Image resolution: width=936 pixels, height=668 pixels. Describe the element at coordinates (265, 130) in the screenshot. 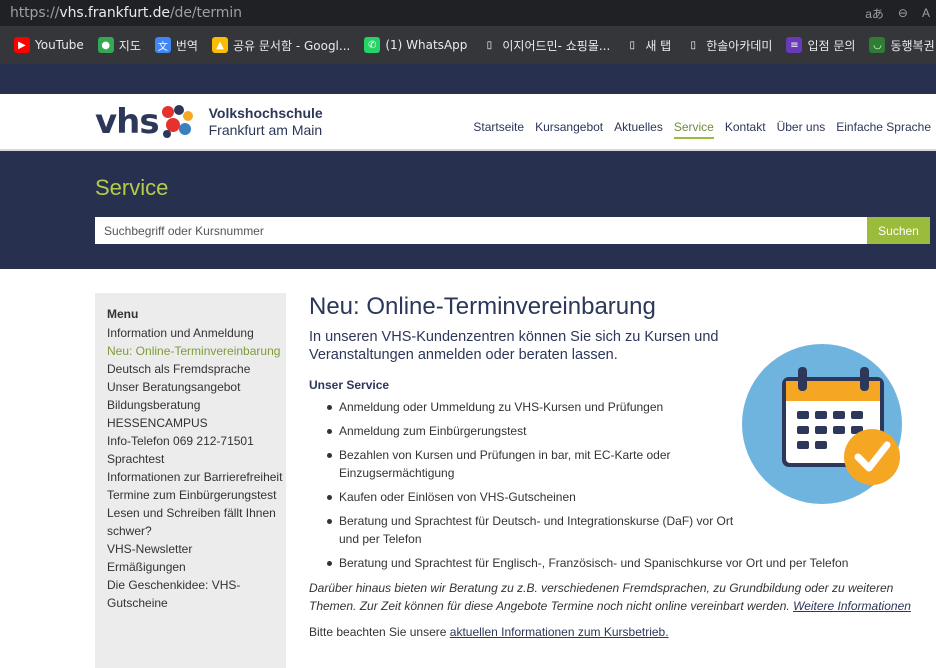

I see `org-name-line2: Frankfurt am Main` at that location.